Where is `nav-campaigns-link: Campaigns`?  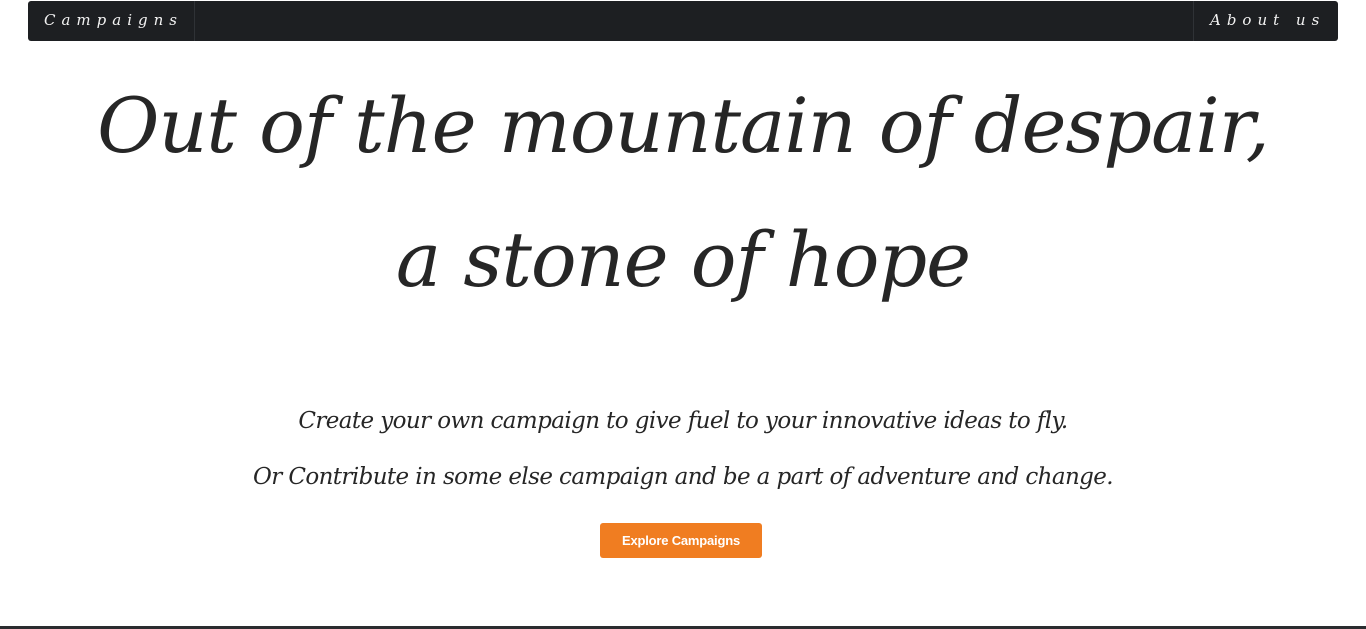
nav-campaigns-link: Campaigns is located at coordinates (111, 21).